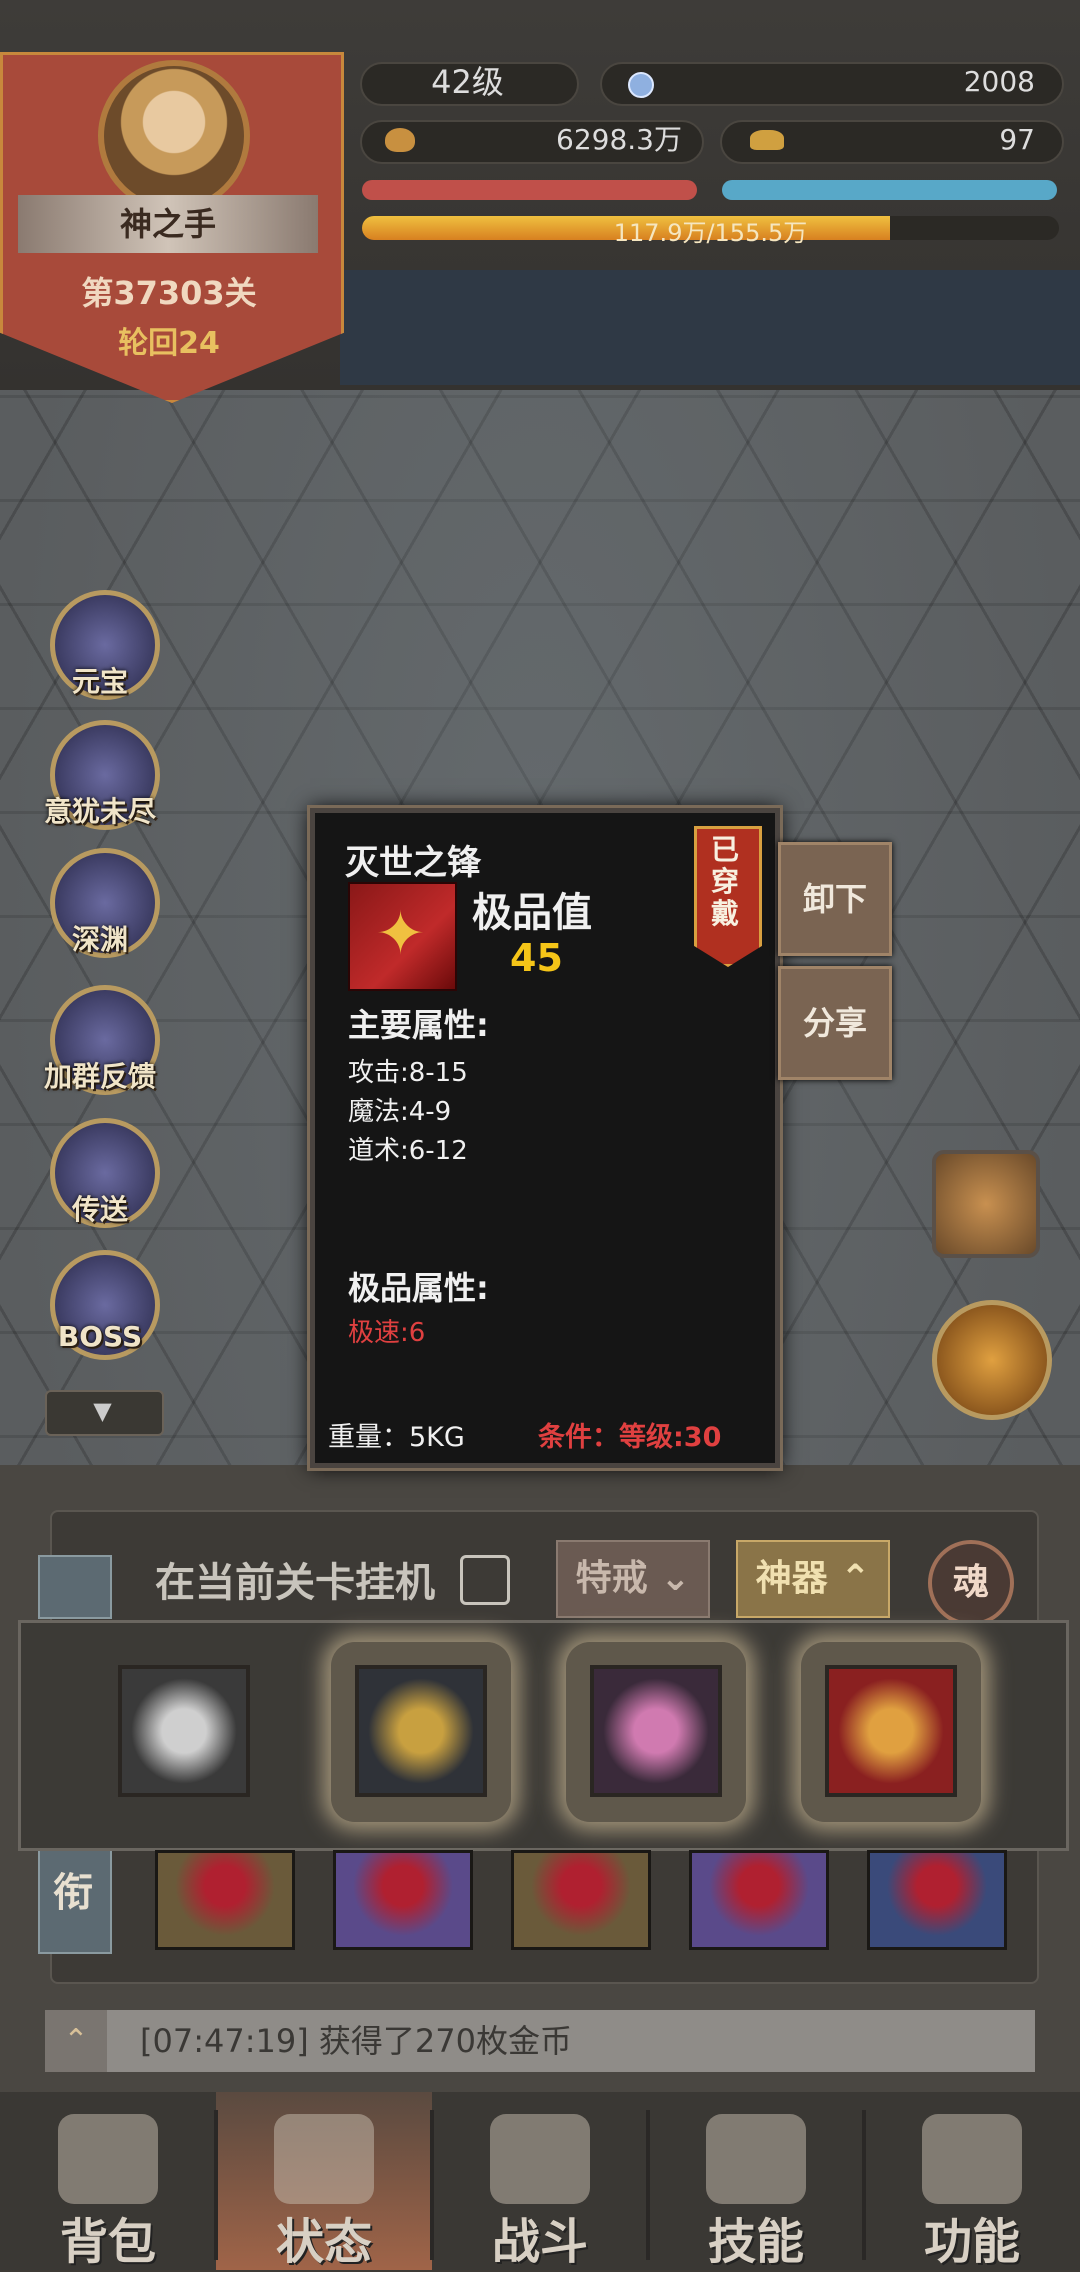 This screenshot has height=2272, width=1080. What do you see at coordinates (408, 1073) in the screenshot?
I see `main-attr: 攻击:8-15` at bounding box center [408, 1073].